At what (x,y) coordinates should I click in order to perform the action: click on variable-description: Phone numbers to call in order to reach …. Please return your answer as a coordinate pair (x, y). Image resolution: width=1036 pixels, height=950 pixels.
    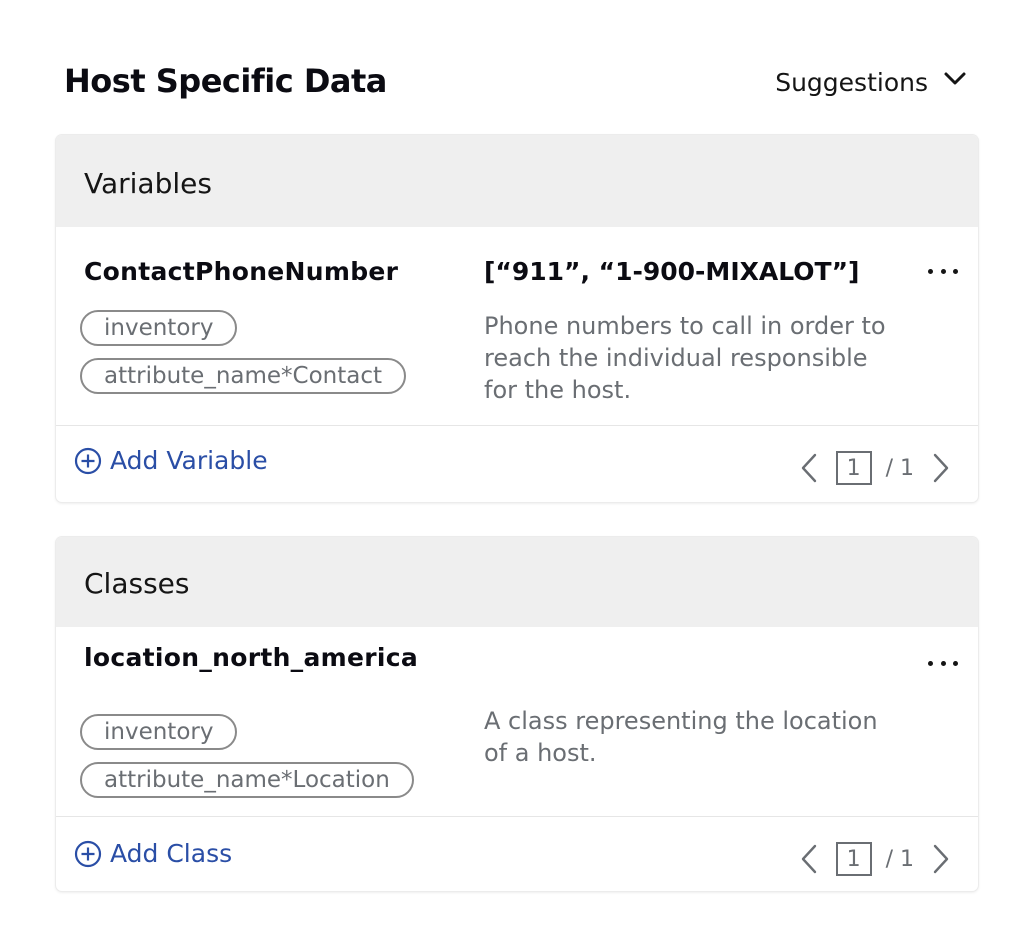
    Looking at the image, I should click on (685, 358).